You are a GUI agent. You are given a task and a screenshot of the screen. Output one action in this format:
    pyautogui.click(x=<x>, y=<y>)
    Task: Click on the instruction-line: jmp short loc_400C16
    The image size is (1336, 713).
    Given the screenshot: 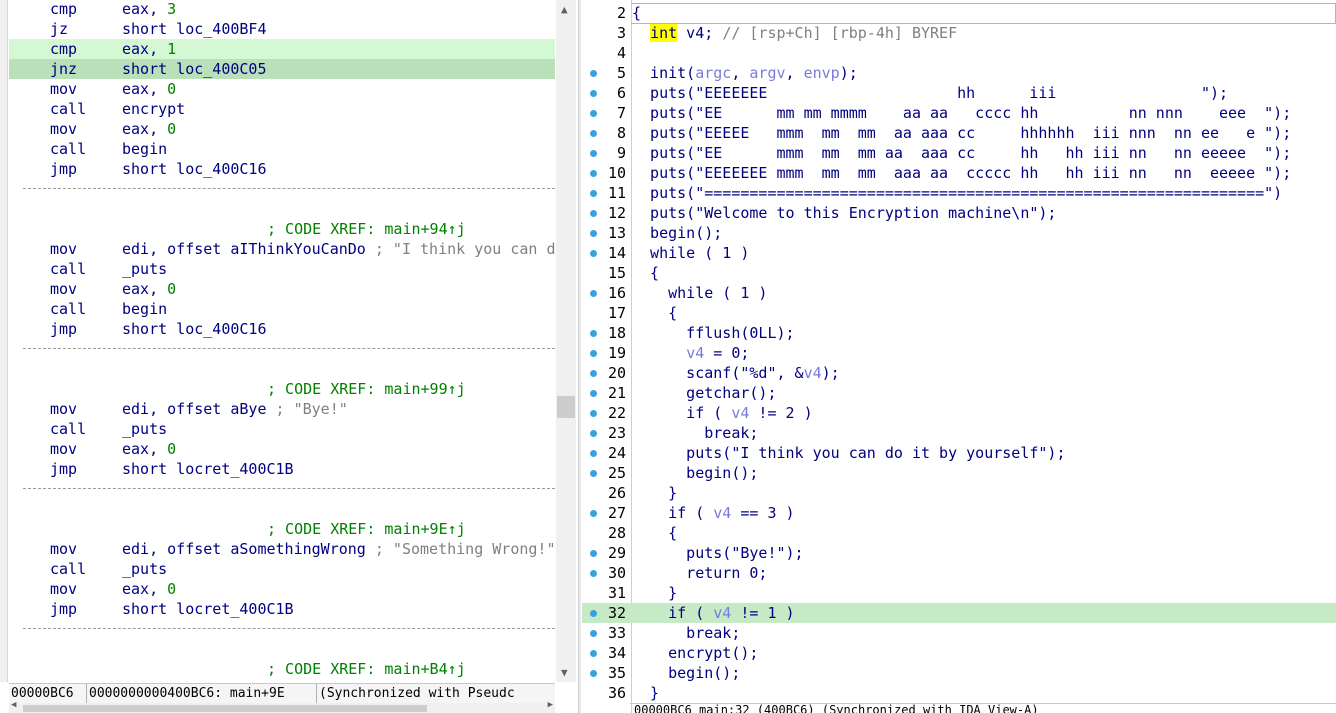 What is the action you would take?
    pyautogui.click(x=282, y=329)
    